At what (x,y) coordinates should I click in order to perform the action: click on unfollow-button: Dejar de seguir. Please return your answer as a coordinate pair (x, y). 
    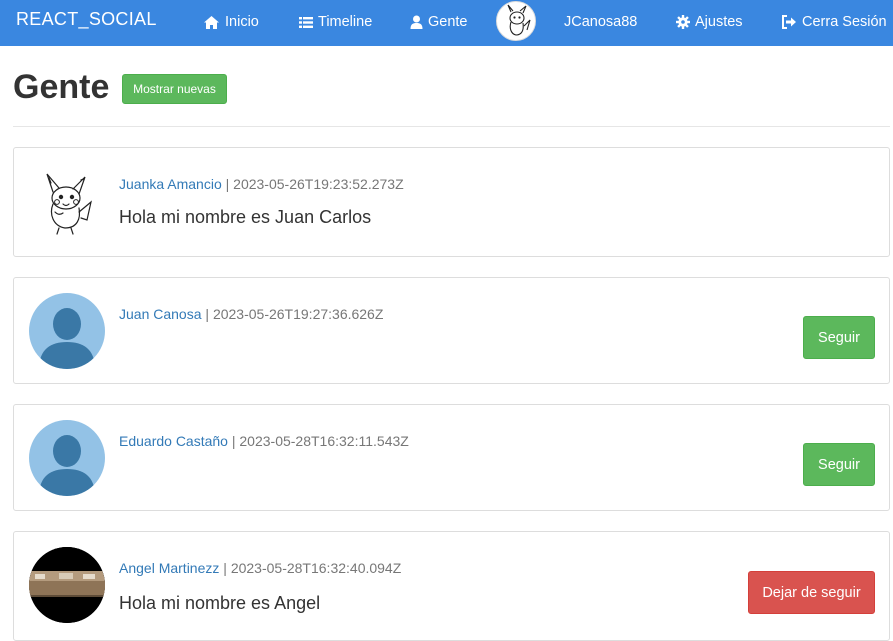
    Looking at the image, I should click on (811, 592).